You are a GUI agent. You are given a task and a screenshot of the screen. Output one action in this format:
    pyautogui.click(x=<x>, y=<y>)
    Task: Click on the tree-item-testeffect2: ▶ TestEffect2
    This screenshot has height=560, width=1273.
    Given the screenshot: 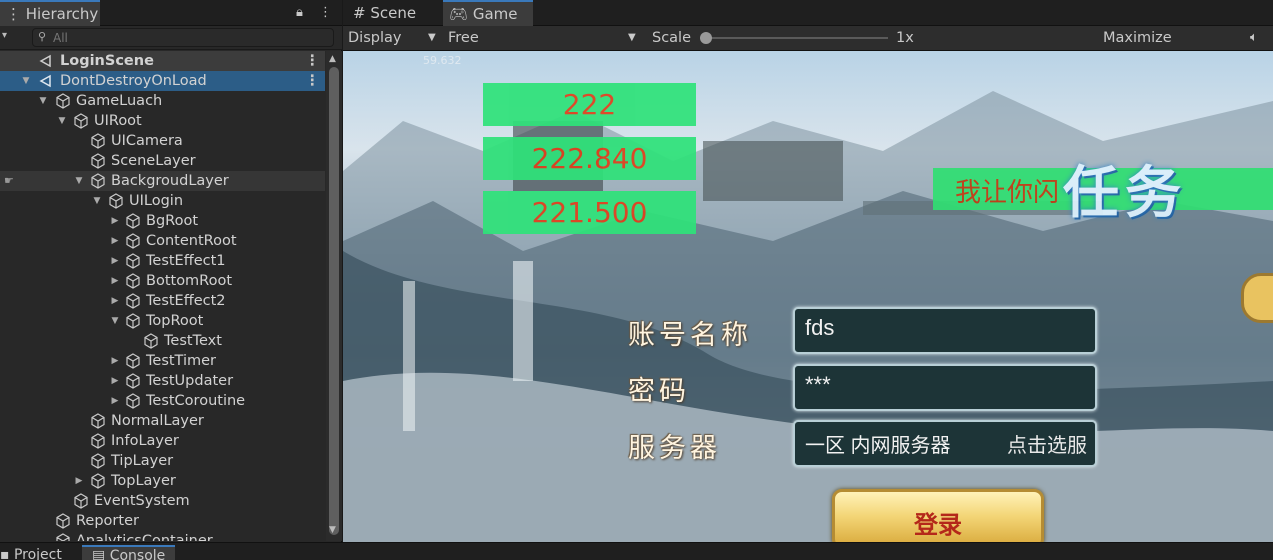 What is the action you would take?
    pyautogui.click(x=162, y=301)
    